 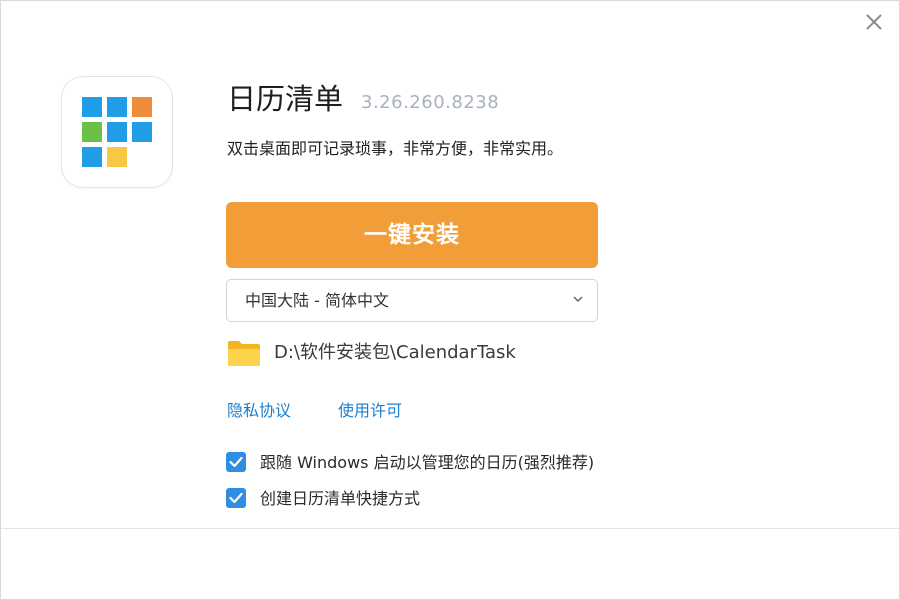 What do you see at coordinates (450, 528) in the screenshot?
I see `footer-divider` at bounding box center [450, 528].